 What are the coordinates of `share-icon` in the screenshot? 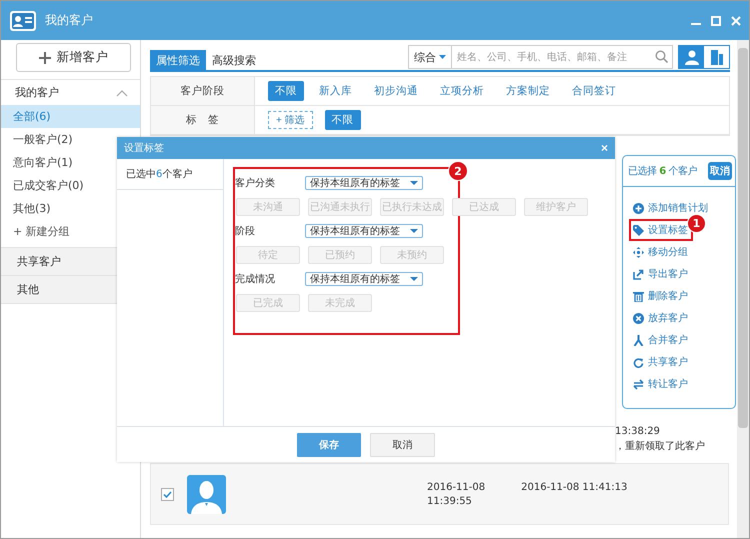 It's located at (638, 362).